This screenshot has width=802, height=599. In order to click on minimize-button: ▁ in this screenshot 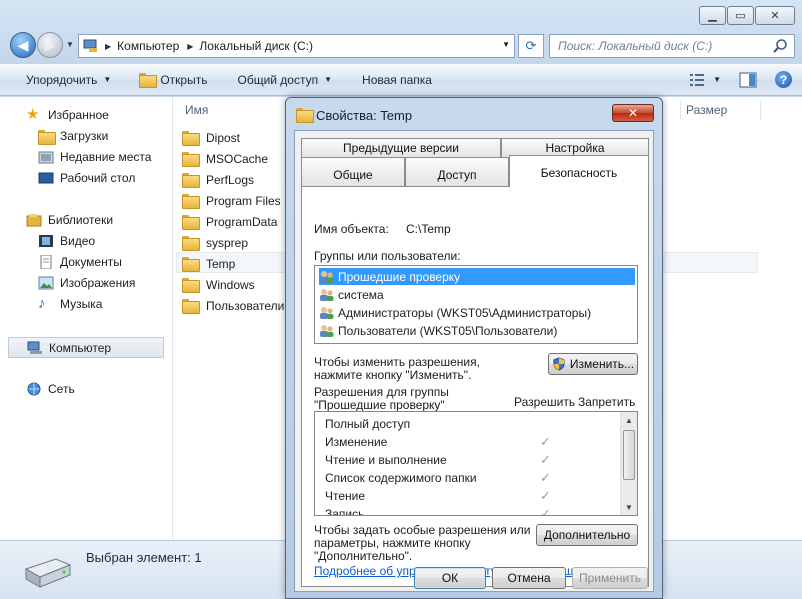, I will do `click(712, 15)`.